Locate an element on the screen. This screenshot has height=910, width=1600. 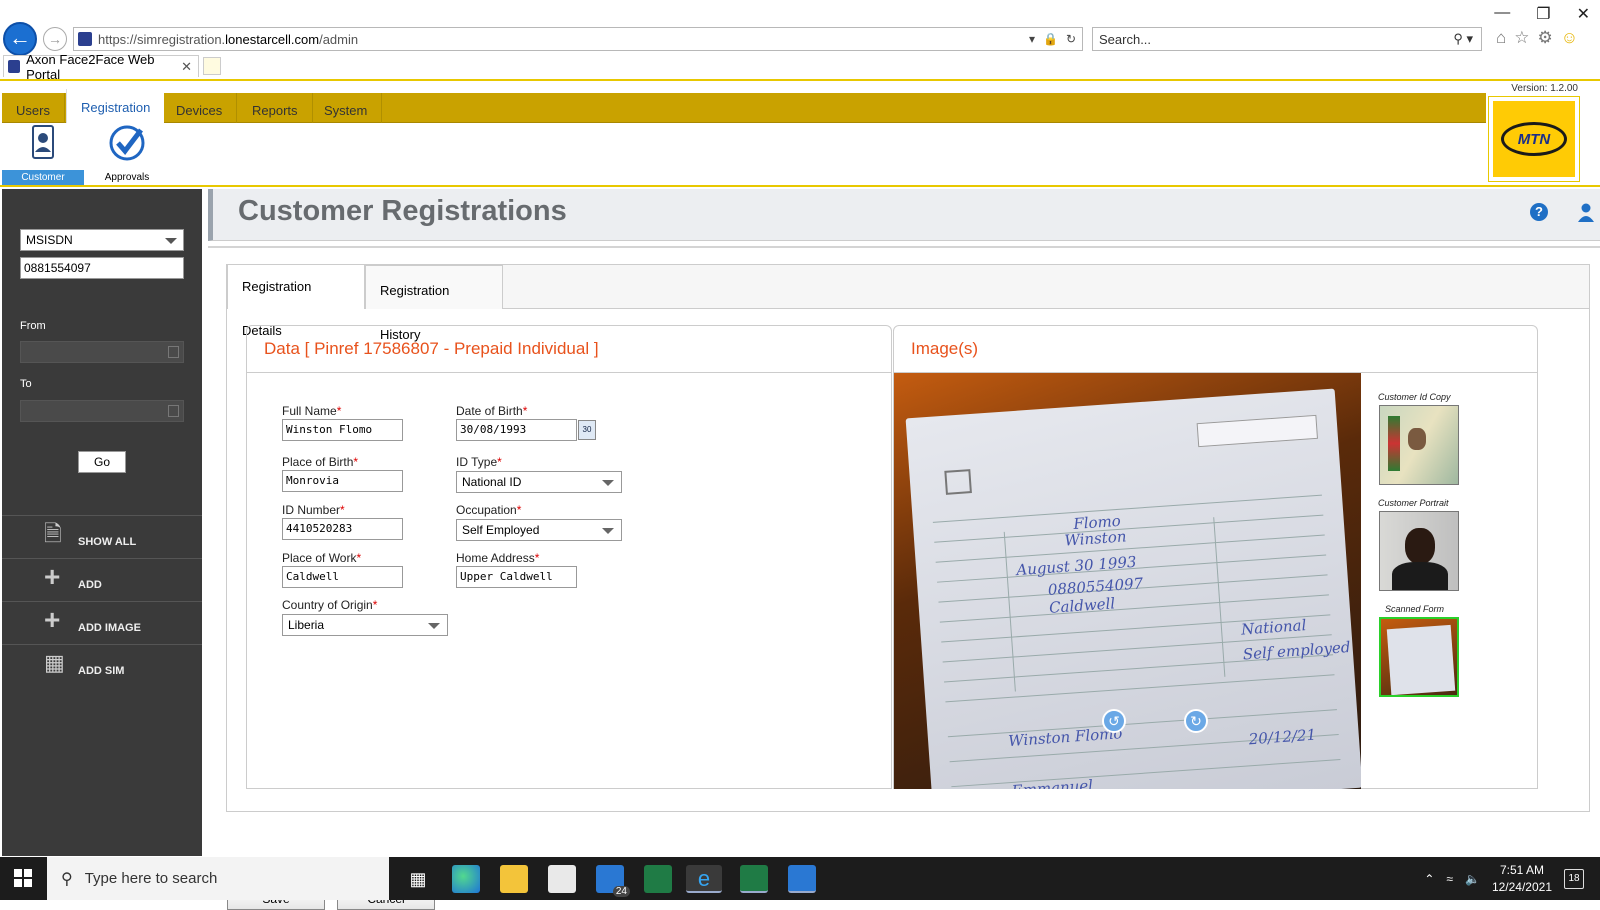
clock-date: 12/24/2021 is located at coordinates (1521, 886).